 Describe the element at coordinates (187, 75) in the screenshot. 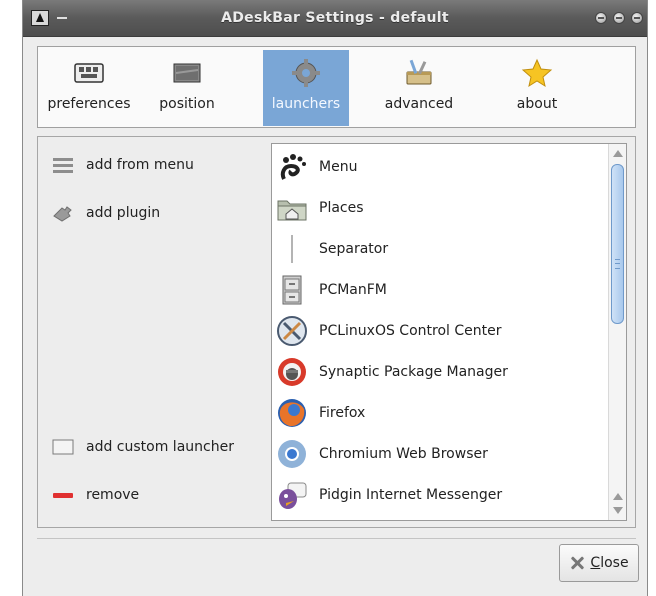

I see `screen-icon` at that location.